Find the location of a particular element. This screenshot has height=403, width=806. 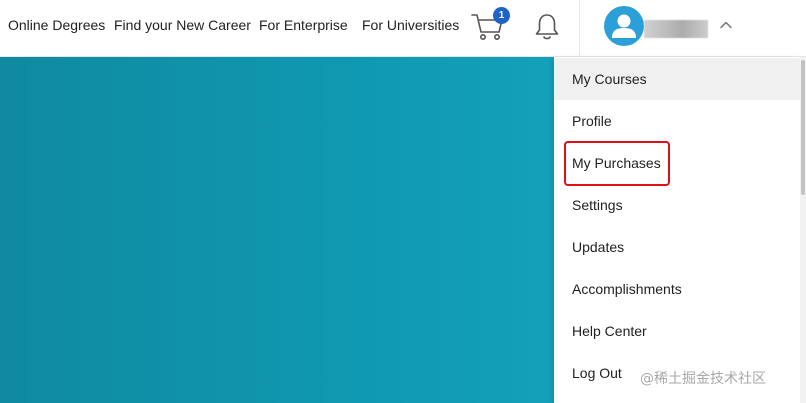

scrollbar-thumb is located at coordinates (803, 127).